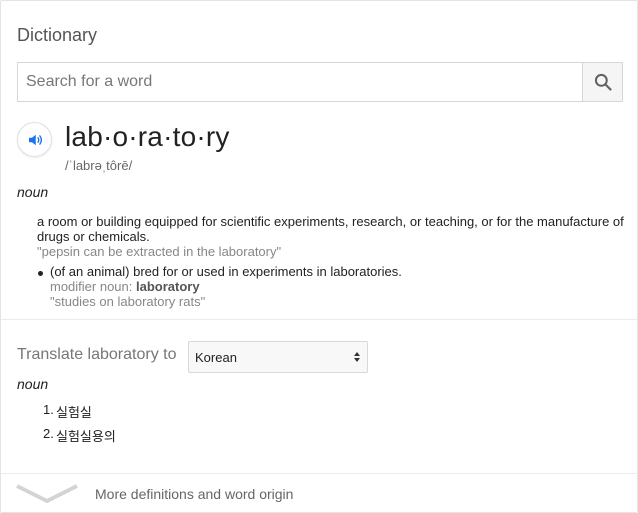 This screenshot has width=638, height=513. I want to click on translation-item: 2. 실험실용의, so click(79, 438).